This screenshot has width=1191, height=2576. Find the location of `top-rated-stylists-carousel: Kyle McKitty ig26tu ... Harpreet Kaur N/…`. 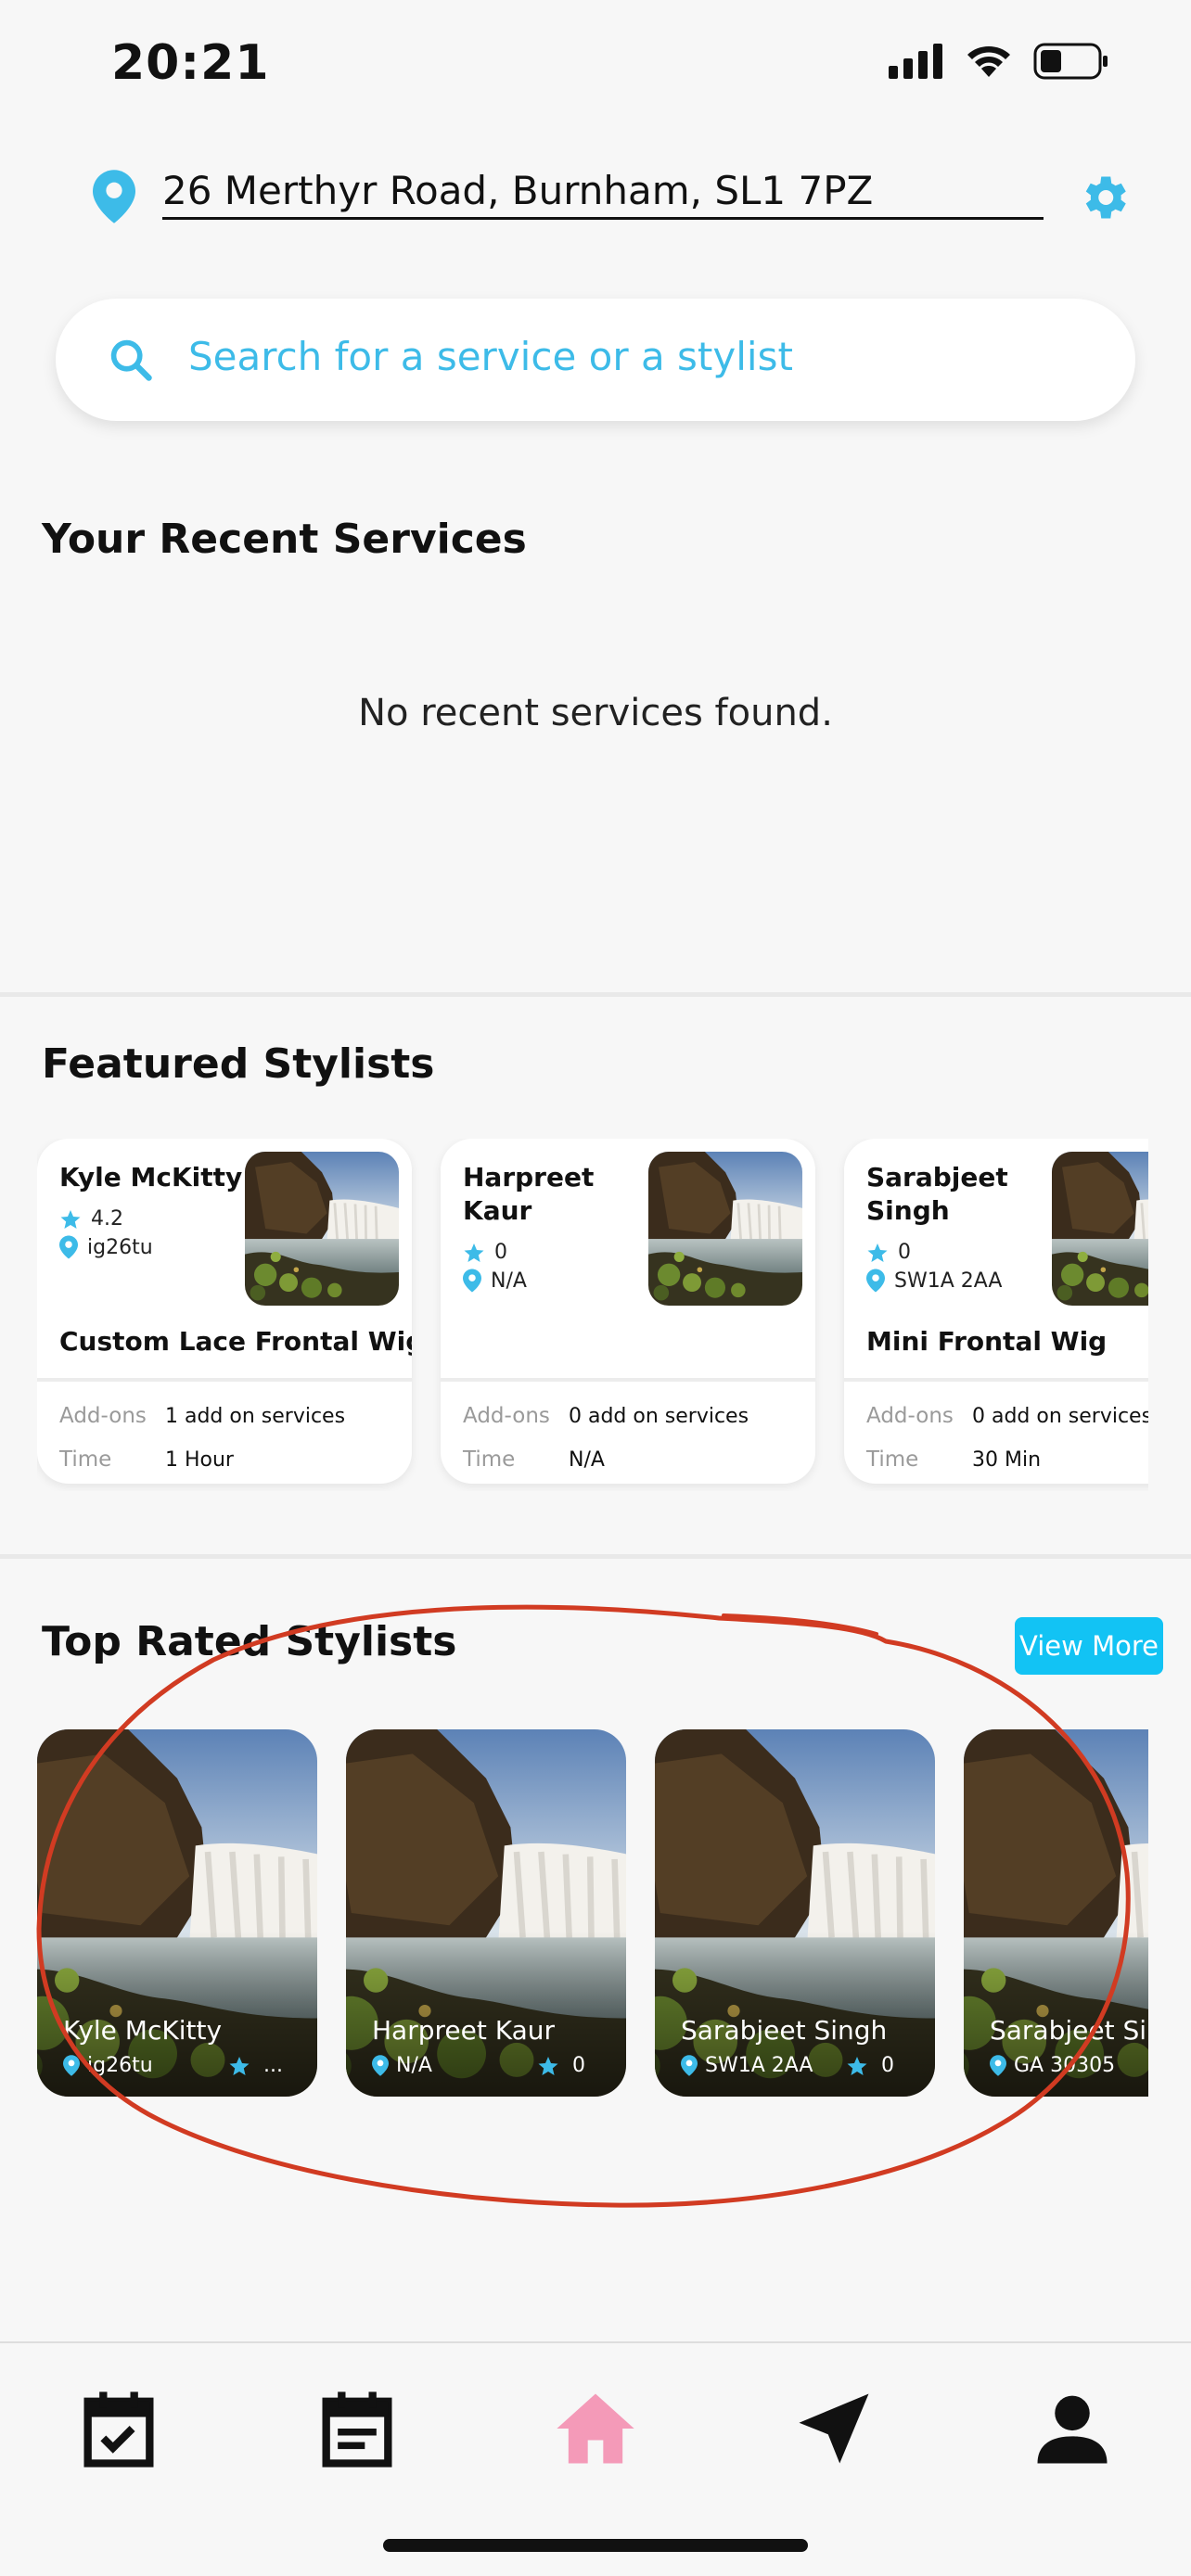

top-rated-stylists-carousel: Kyle McKitty ig26tu ... Harpreet Kaur N/… is located at coordinates (592, 1914).